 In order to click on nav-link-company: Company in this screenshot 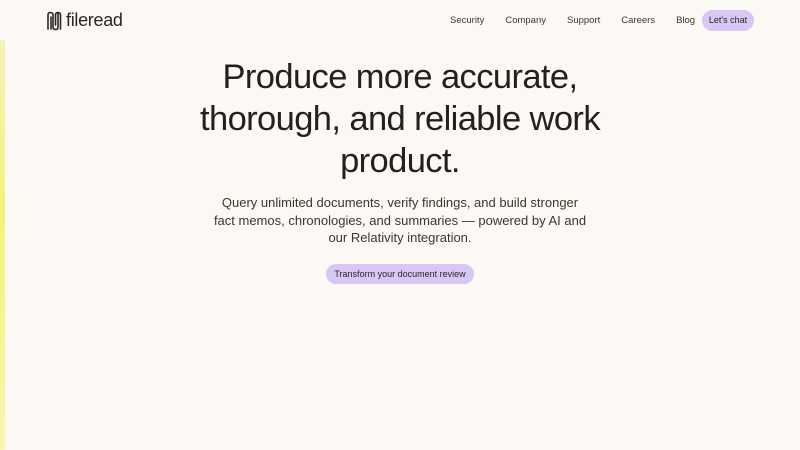, I will do `click(525, 20)`.